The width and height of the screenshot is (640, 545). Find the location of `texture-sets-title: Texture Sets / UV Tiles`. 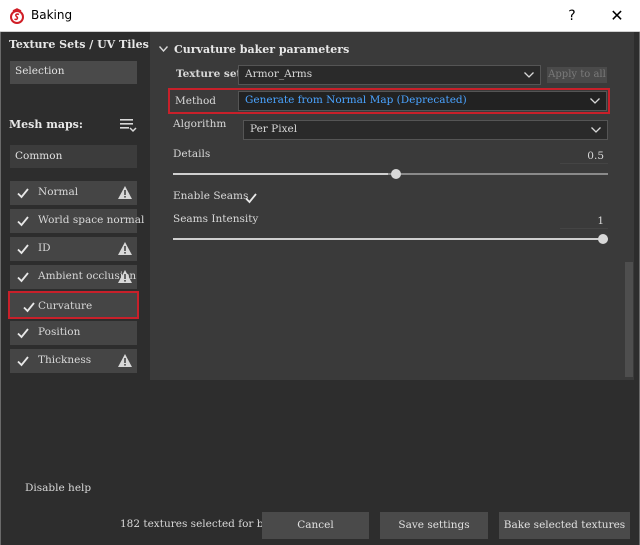

texture-sets-title: Texture Sets / UV Tiles is located at coordinates (79, 44).